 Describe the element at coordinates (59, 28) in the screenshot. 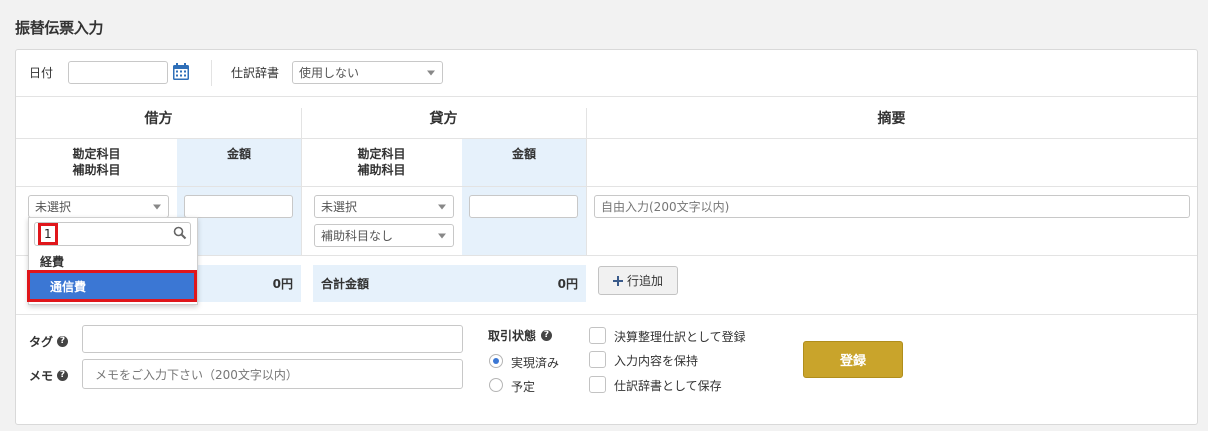

I see `page-title: 振替伝票入力` at that location.